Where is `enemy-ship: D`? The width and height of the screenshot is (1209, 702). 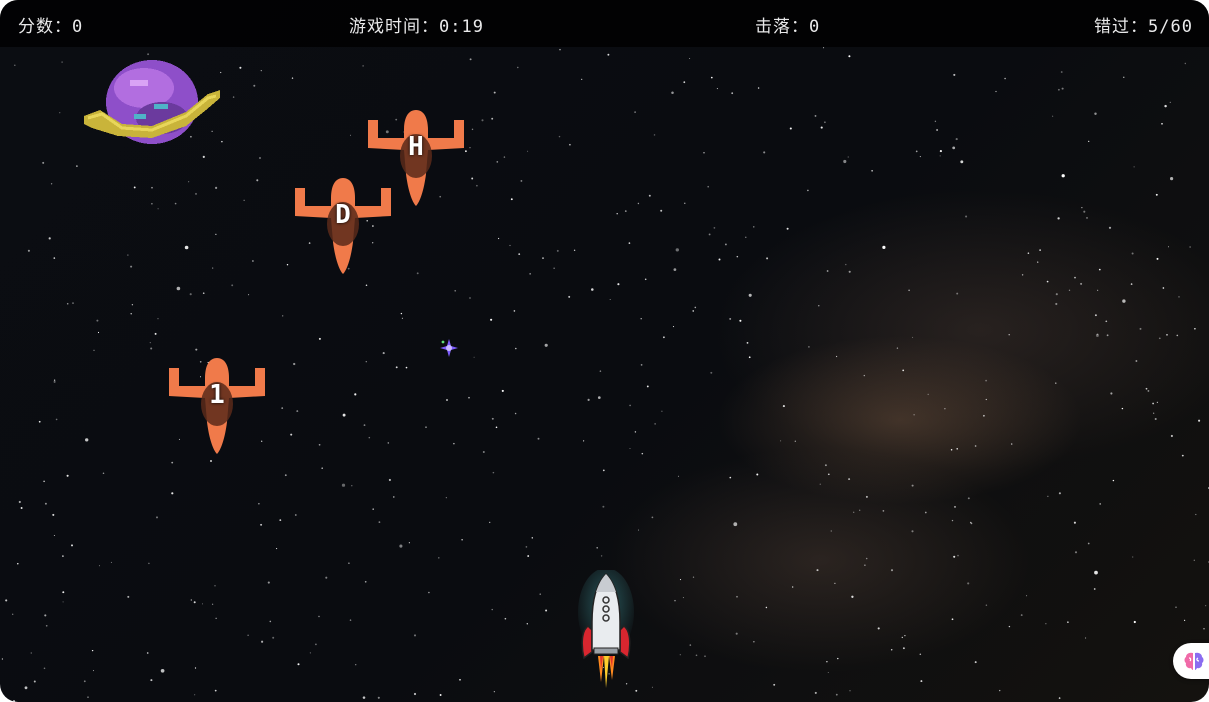 enemy-ship: D is located at coordinates (343, 224).